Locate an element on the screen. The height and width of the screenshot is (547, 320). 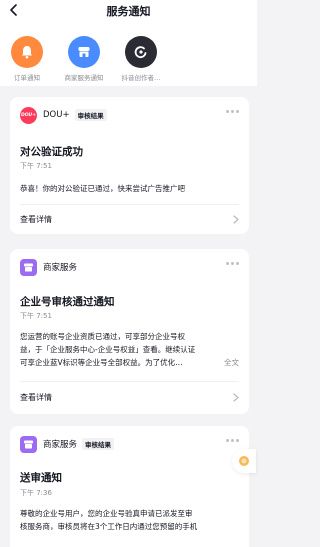
card-body: 恭喜！你的对公验证已通过，快来尝试广告推广吧 is located at coordinates (102, 188).